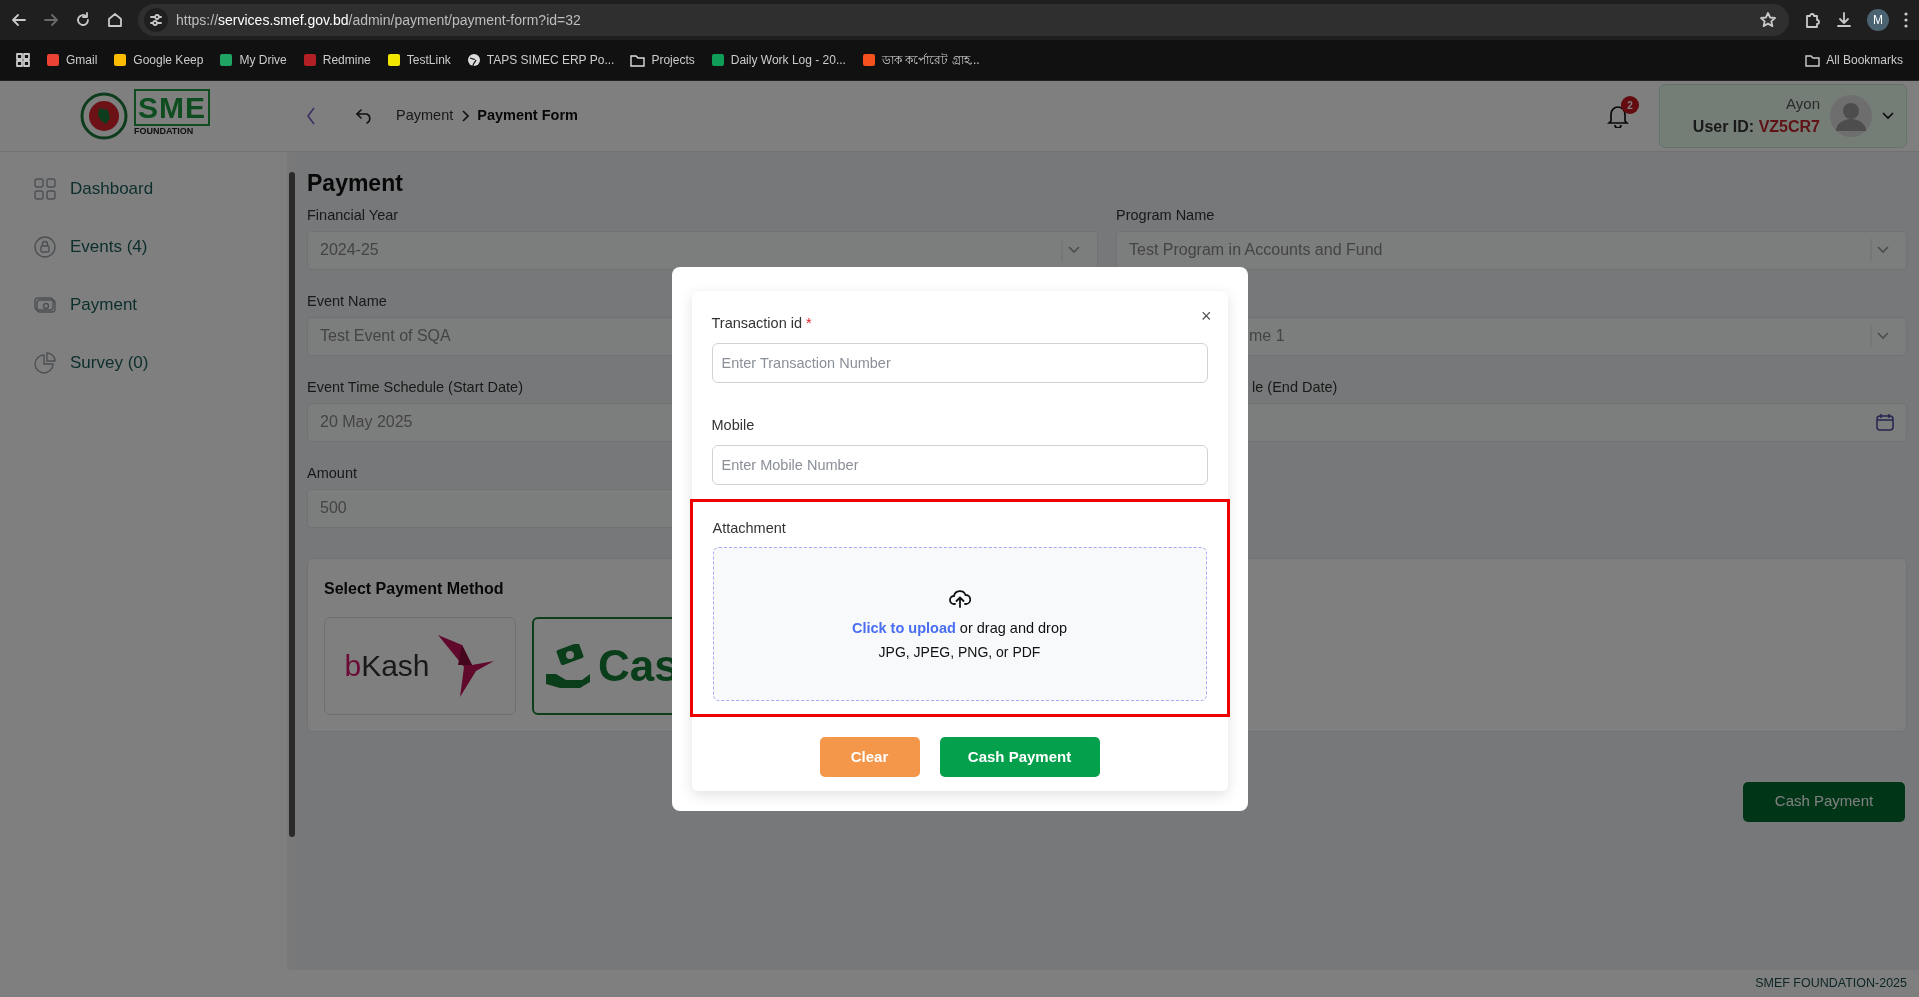 Image resolution: width=1919 pixels, height=997 pixels. I want to click on field-label: Financial Year, so click(353, 215).